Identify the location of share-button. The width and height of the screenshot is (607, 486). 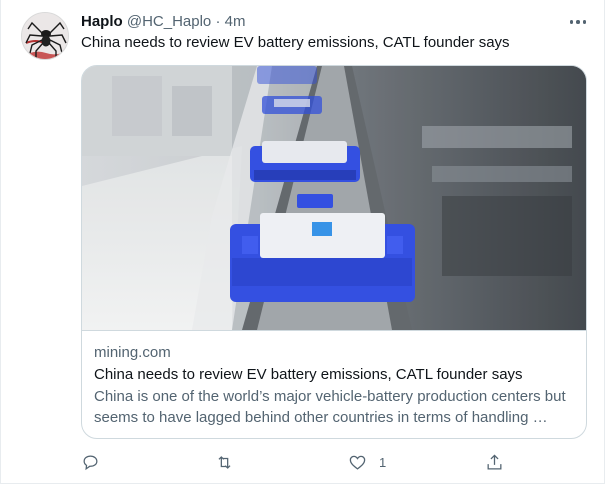
(494, 462).